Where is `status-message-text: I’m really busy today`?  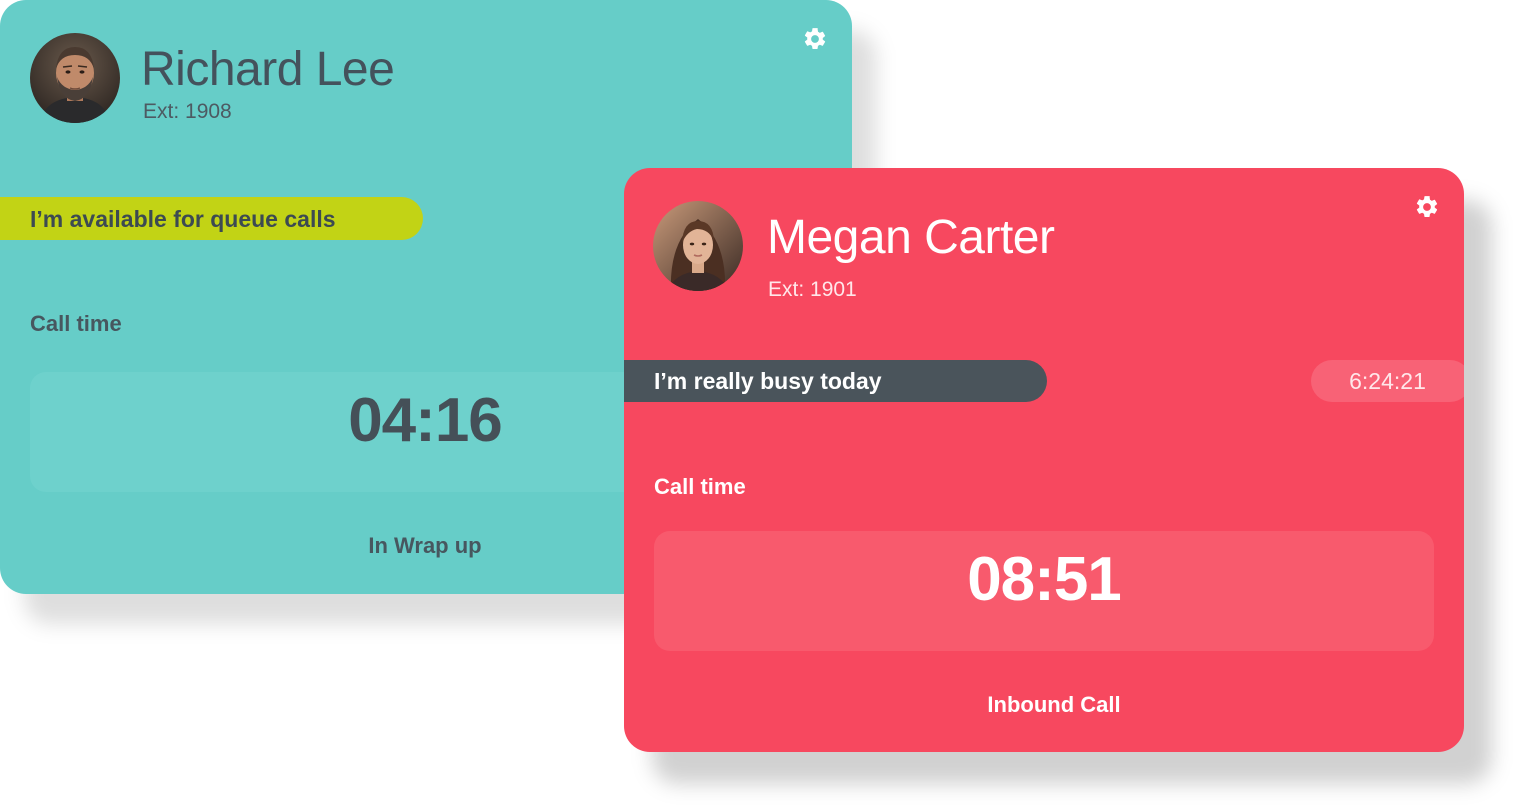
status-message-text: I’m really busy today is located at coordinates (768, 381).